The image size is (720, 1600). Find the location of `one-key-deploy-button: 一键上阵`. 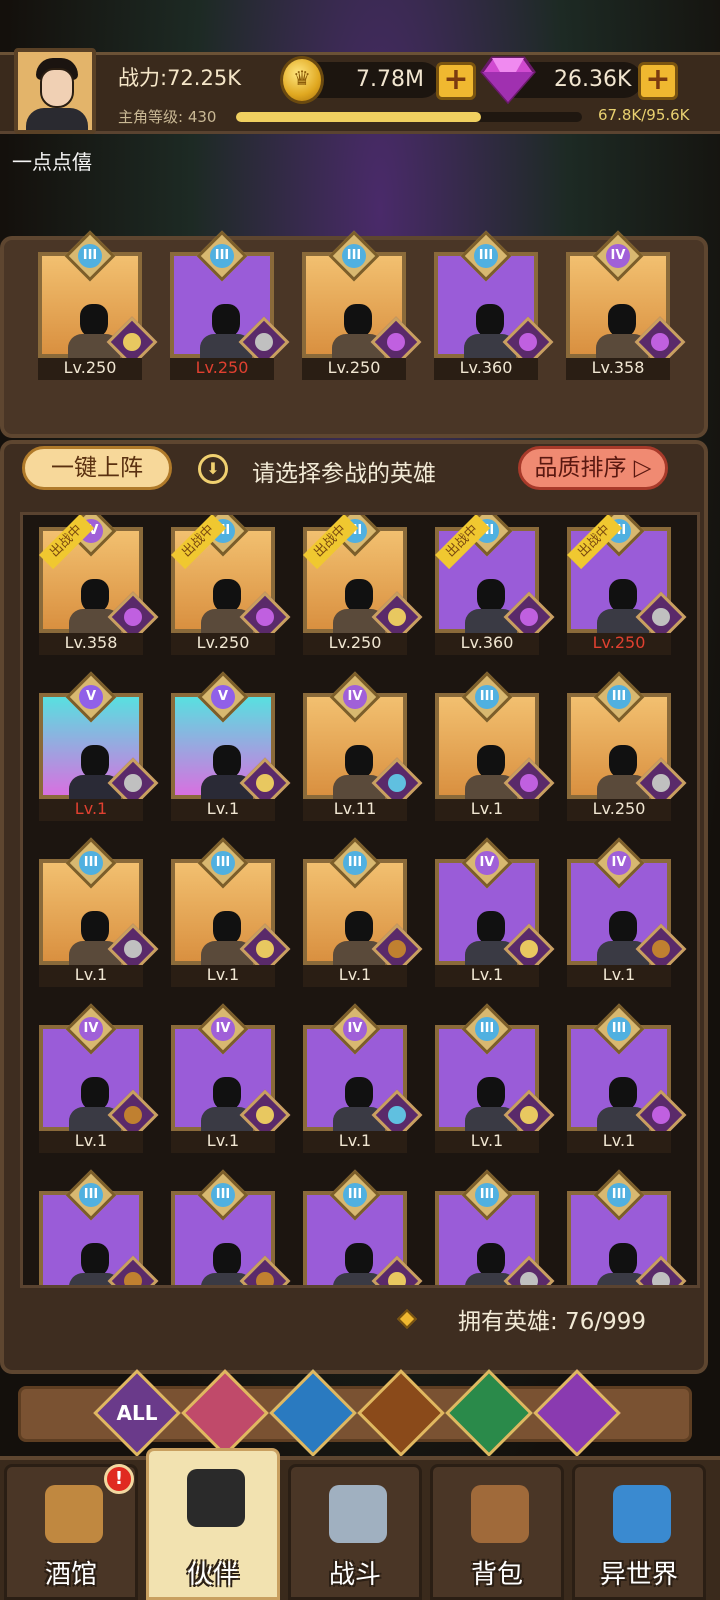

one-key-deploy-button: 一键上阵 is located at coordinates (97, 468).